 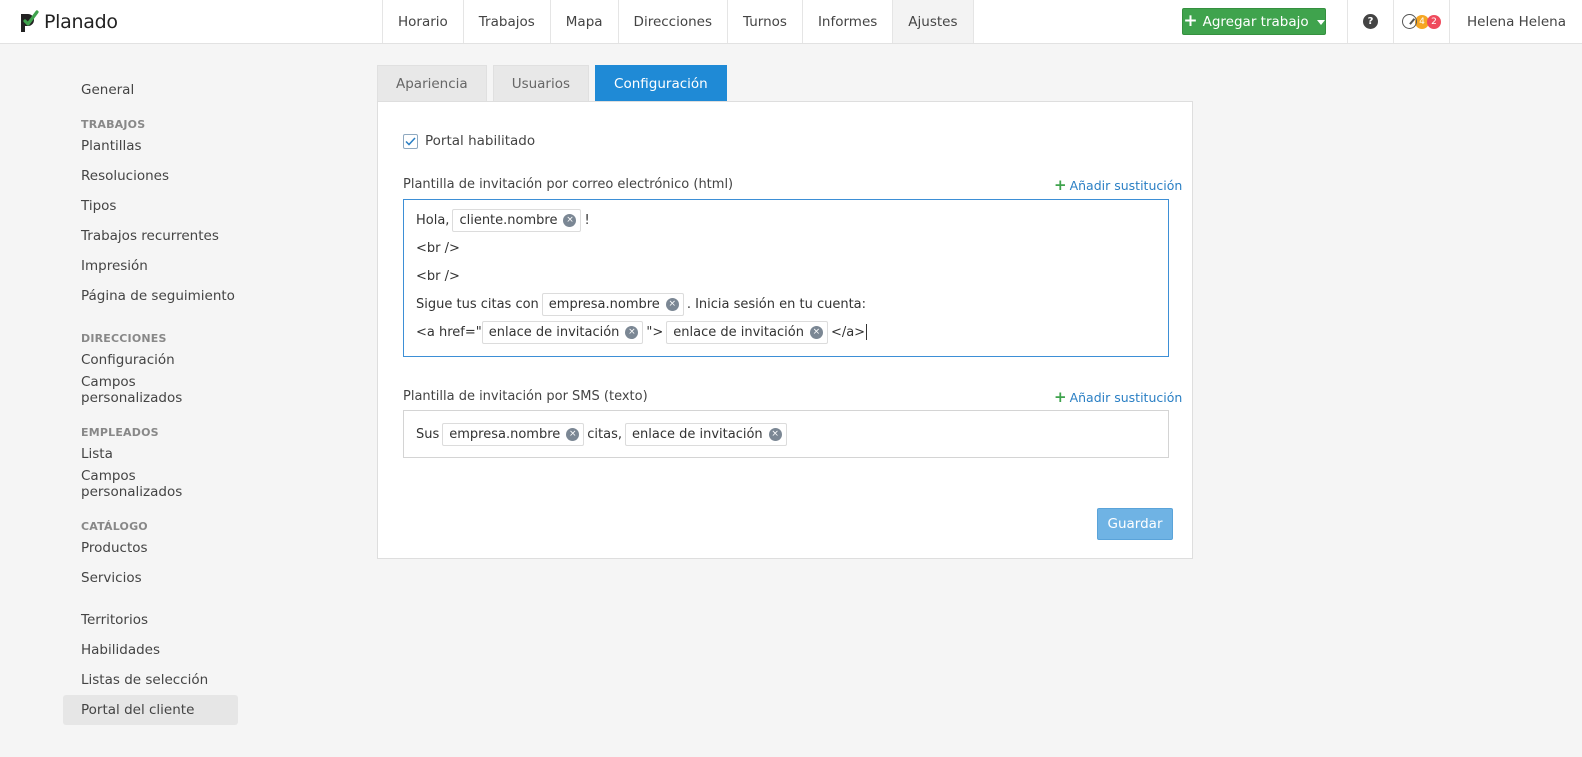 I want to click on portal-enabled-checkbox, so click(x=410, y=141).